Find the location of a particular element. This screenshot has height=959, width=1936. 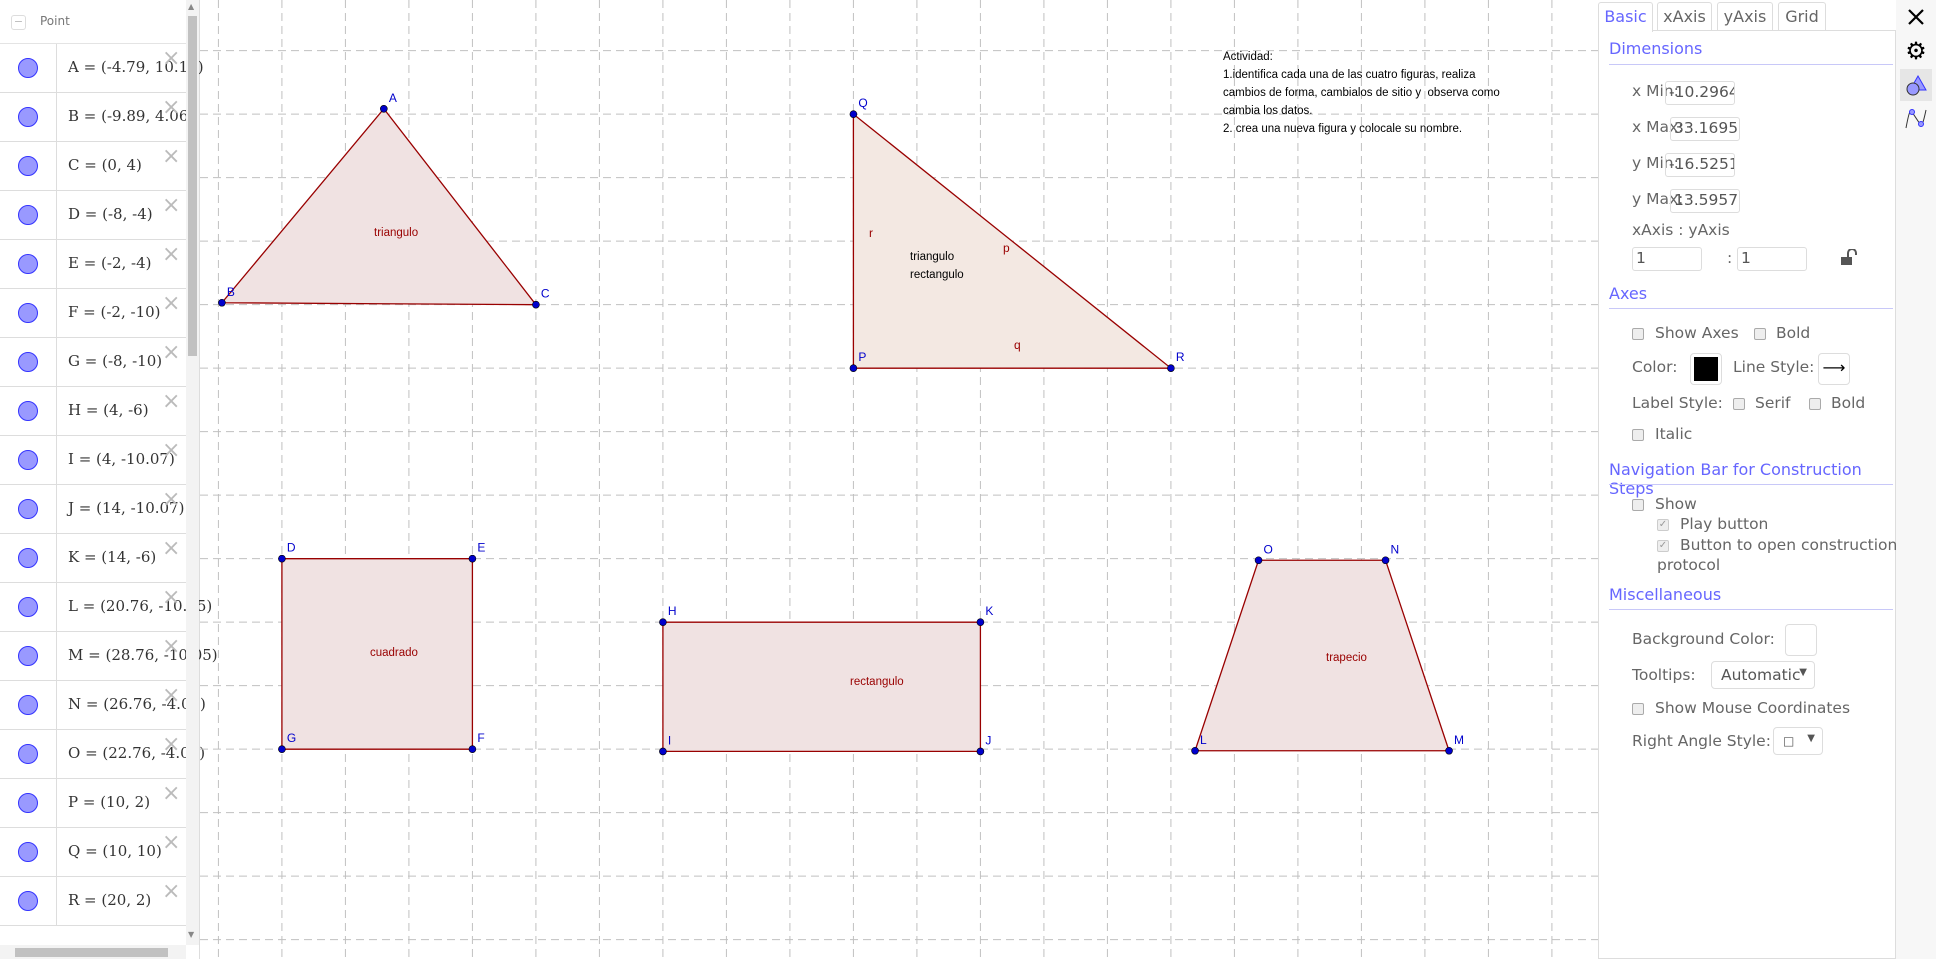

polygon-trapecio is located at coordinates (1322, 655).